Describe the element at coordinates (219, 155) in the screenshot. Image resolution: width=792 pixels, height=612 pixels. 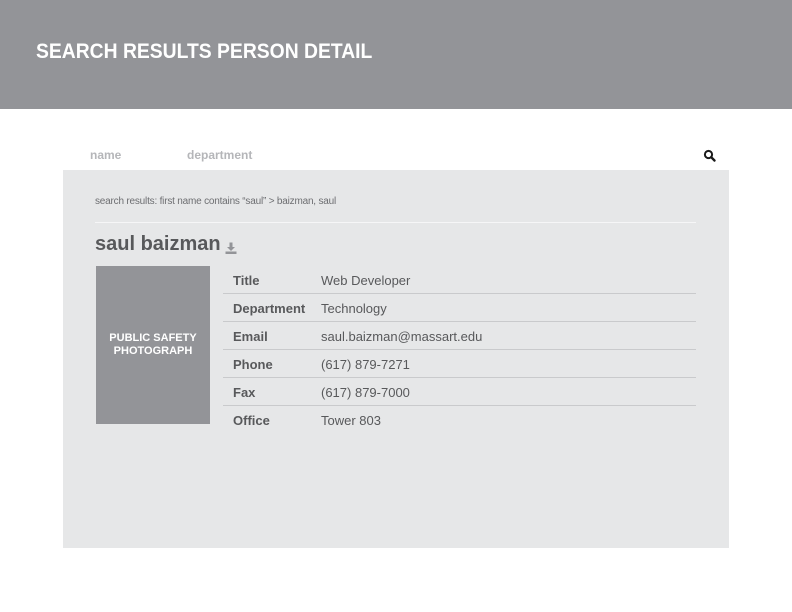
I see `tab-department: department` at that location.